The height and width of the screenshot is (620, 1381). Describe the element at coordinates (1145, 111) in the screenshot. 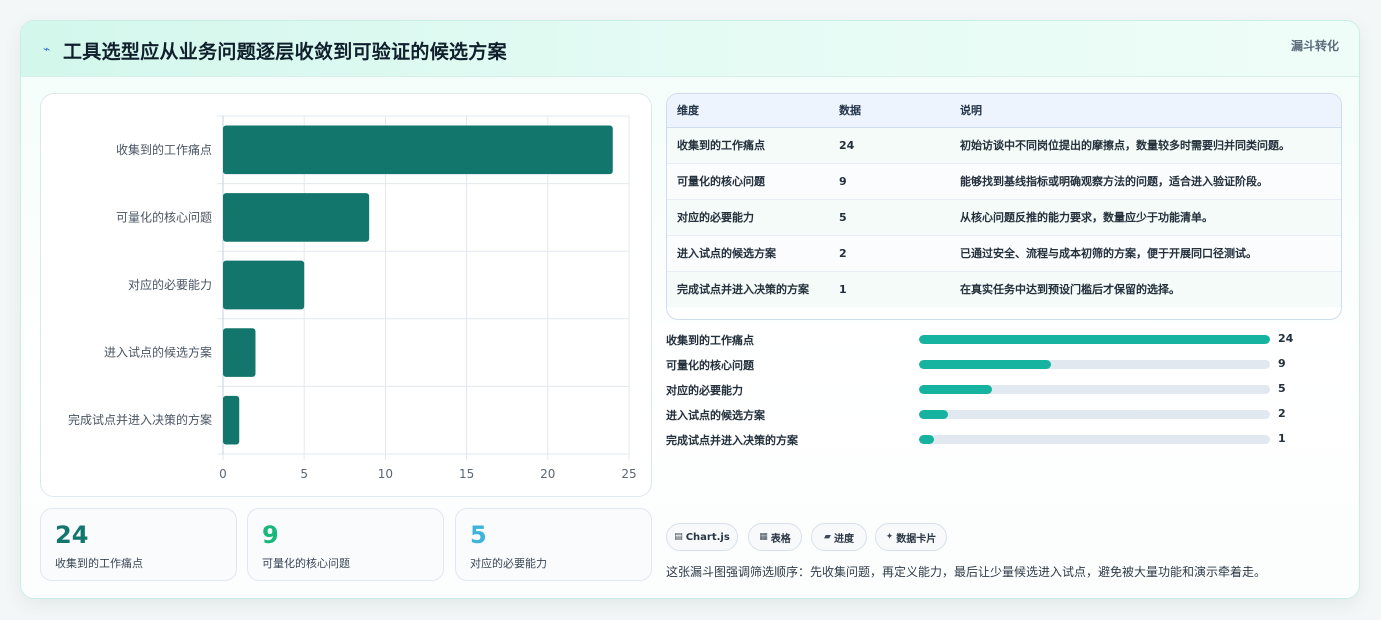

I see `column-header: 说明` at that location.